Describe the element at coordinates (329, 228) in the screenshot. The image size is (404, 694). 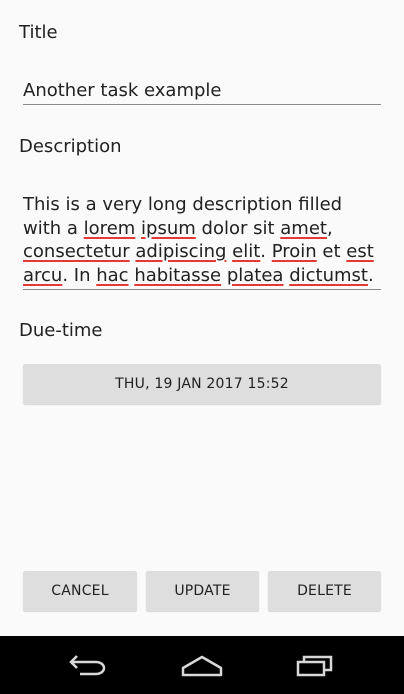
I see `description-text: ,` at that location.